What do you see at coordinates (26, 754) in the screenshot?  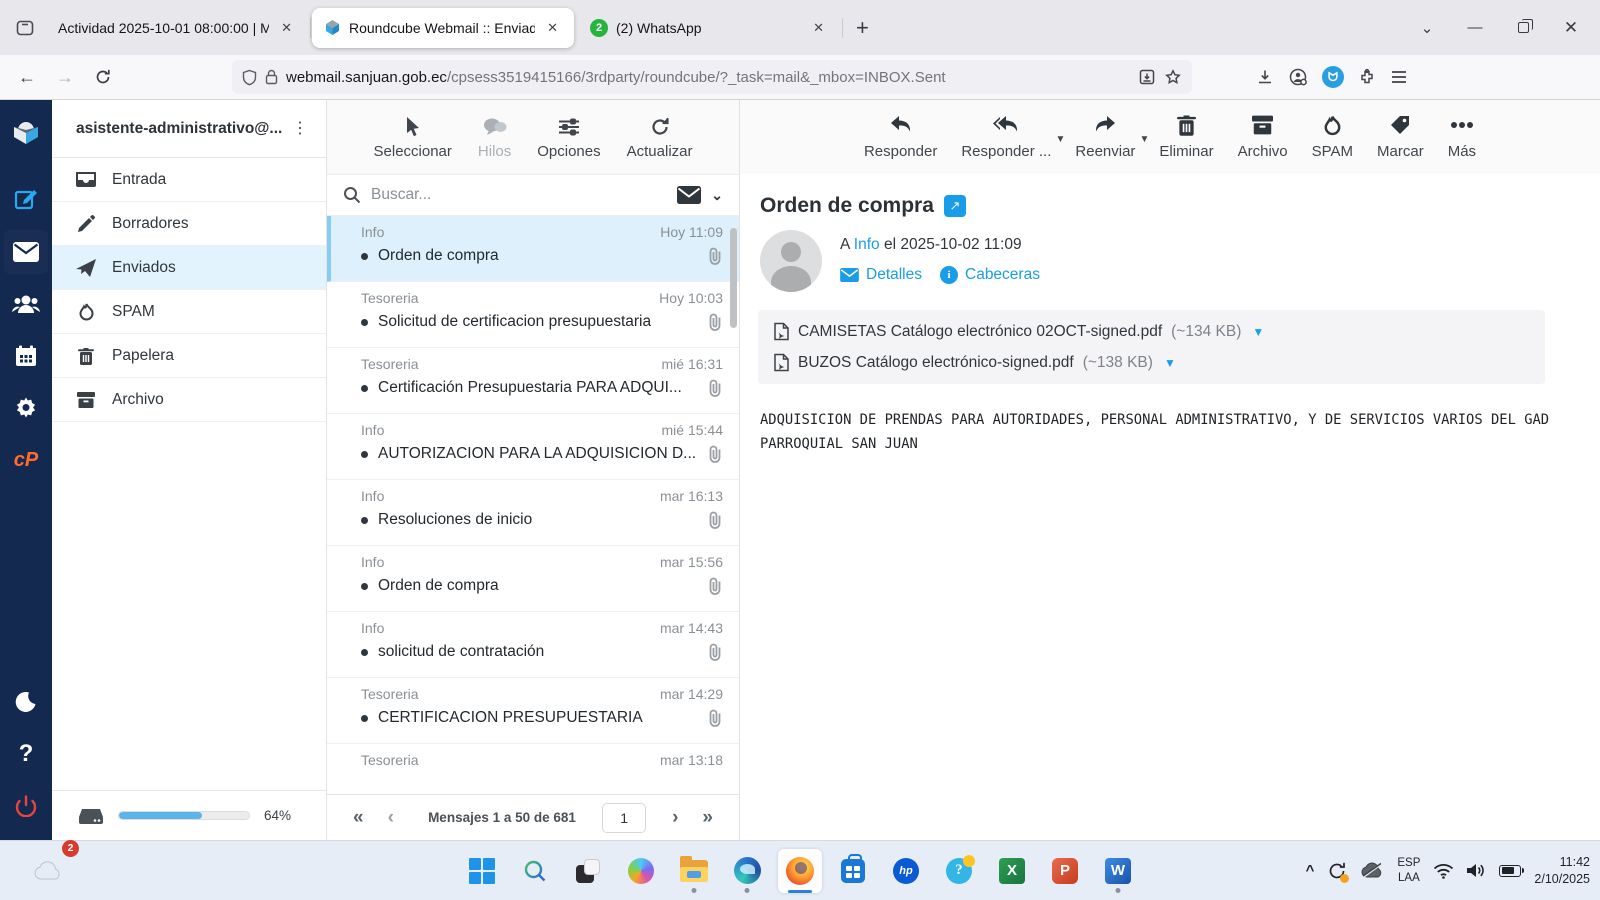 I see `help-icon: ?` at bounding box center [26, 754].